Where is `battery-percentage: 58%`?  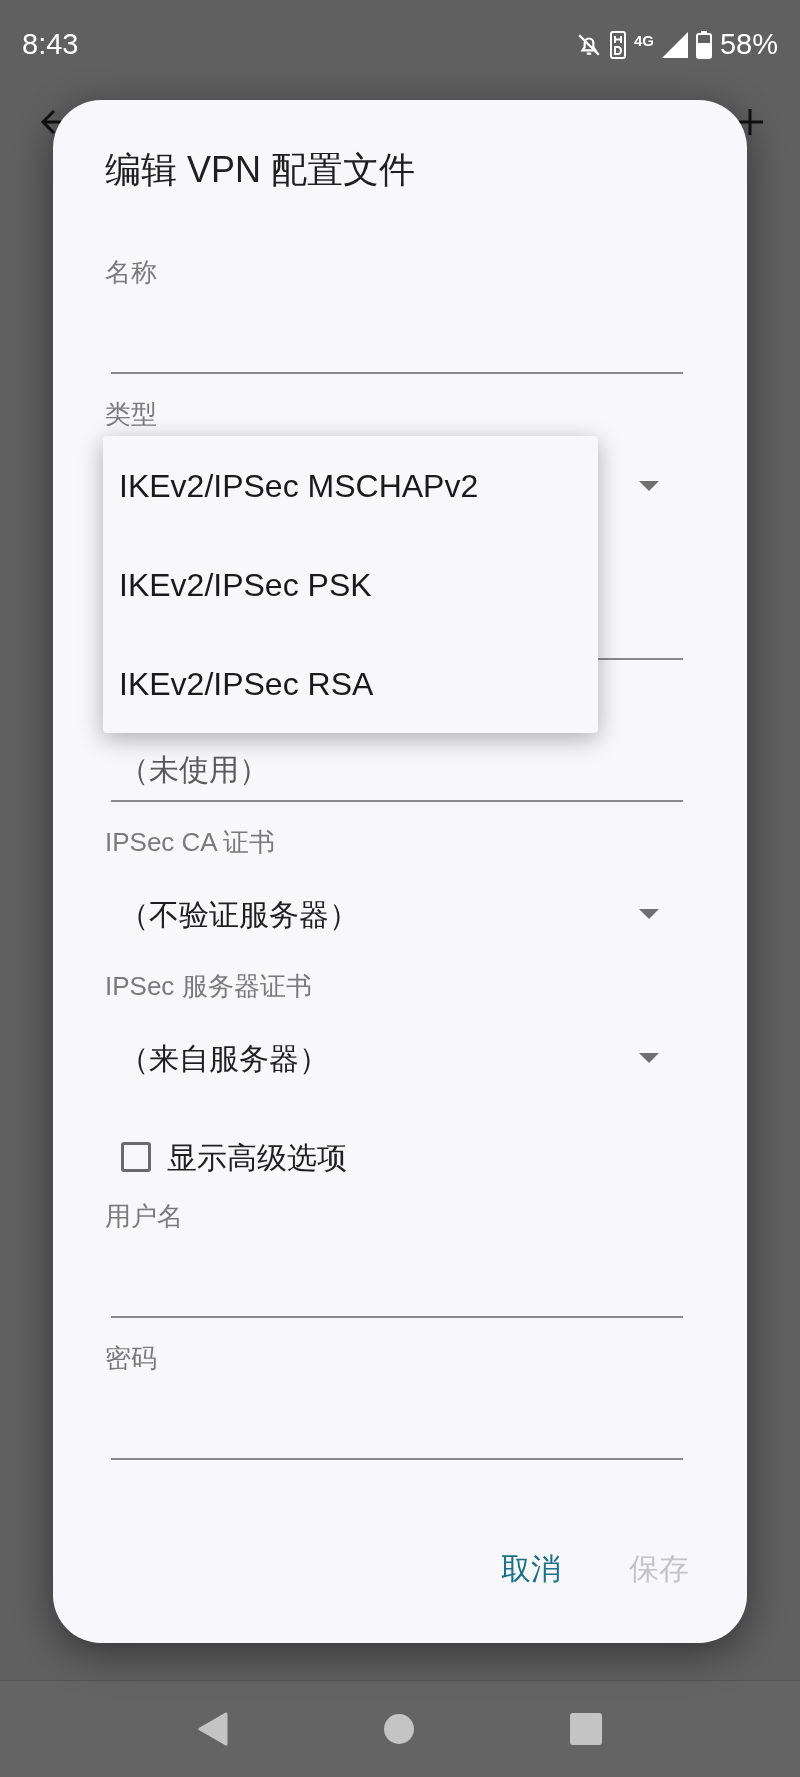
battery-percentage: 58% is located at coordinates (748, 45).